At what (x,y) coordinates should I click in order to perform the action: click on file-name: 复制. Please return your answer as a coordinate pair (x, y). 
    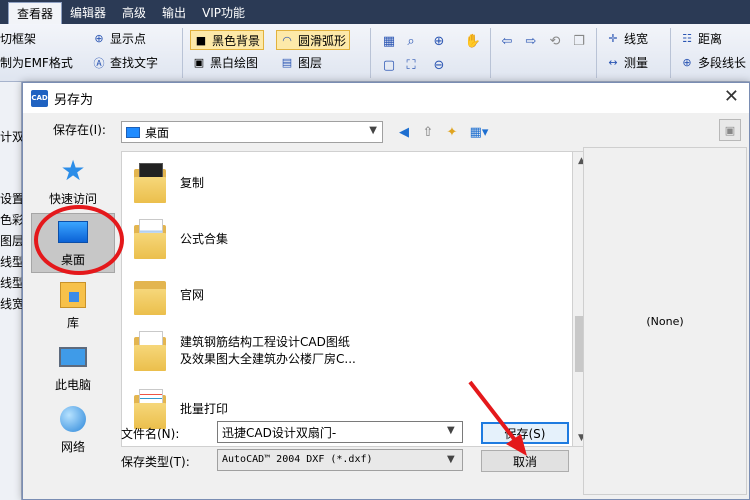
    Looking at the image, I should click on (192, 182).